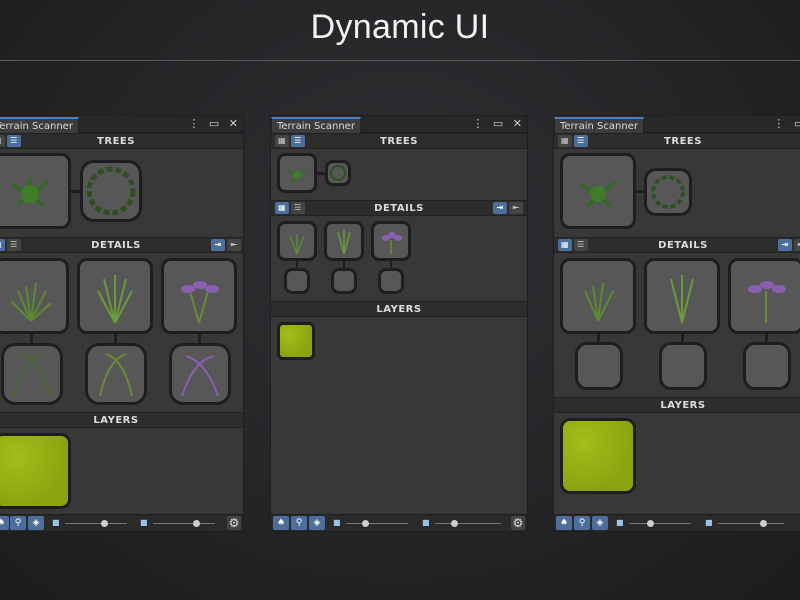 The image size is (800, 600). What do you see at coordinates (677, 141) in the screenshot?
I see `section-trees-header: ▦ ☰ TREES` at bounding box center [677, 141].